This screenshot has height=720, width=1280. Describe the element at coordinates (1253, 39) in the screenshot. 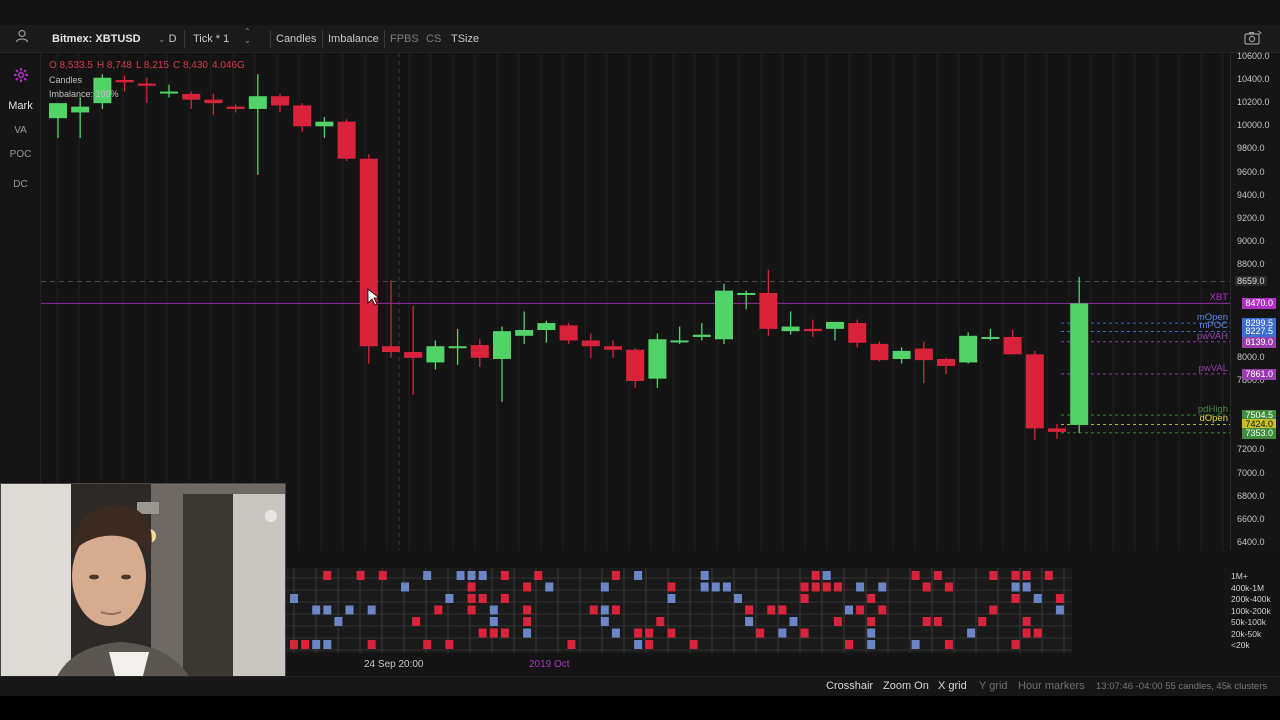

I see `camera-icon` at that location.